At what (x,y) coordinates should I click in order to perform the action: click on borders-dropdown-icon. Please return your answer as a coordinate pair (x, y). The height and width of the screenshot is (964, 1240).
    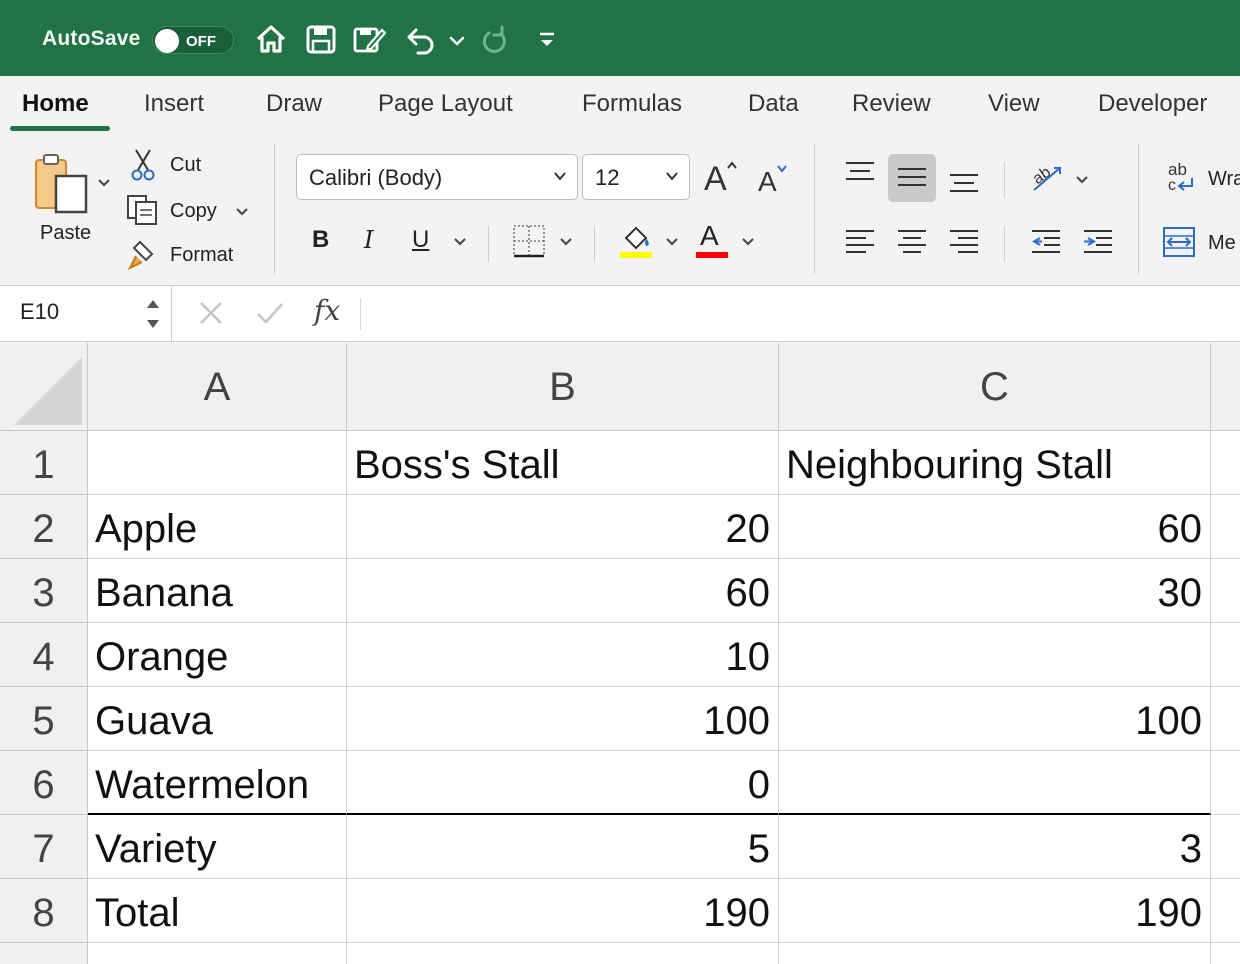
    Looking at the image, I should click on (566, 242).